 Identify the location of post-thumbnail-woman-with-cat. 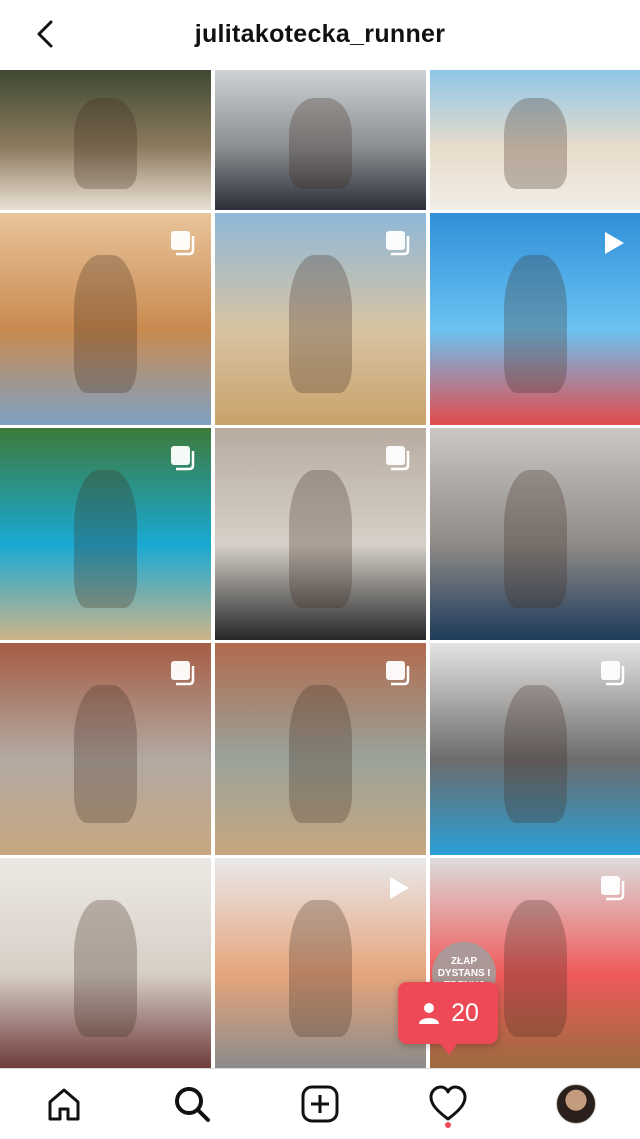
(105, 319).